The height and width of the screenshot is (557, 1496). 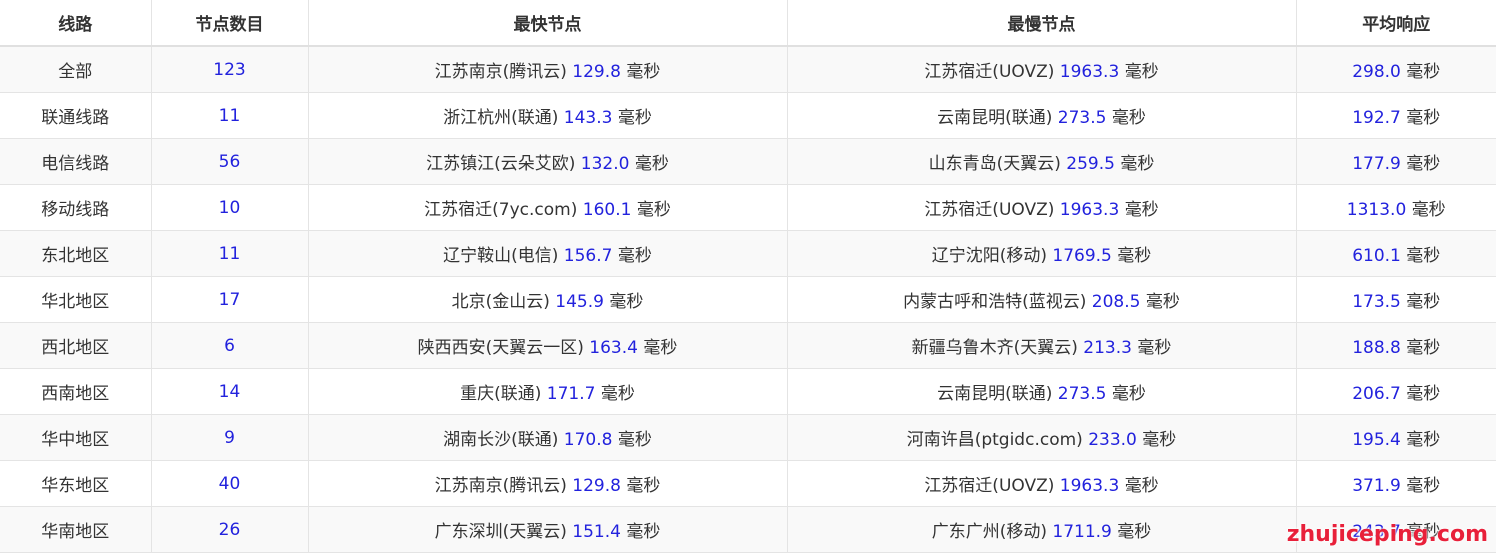 I want to click on average-latency: 195.4, so click(x=1376, y=440).